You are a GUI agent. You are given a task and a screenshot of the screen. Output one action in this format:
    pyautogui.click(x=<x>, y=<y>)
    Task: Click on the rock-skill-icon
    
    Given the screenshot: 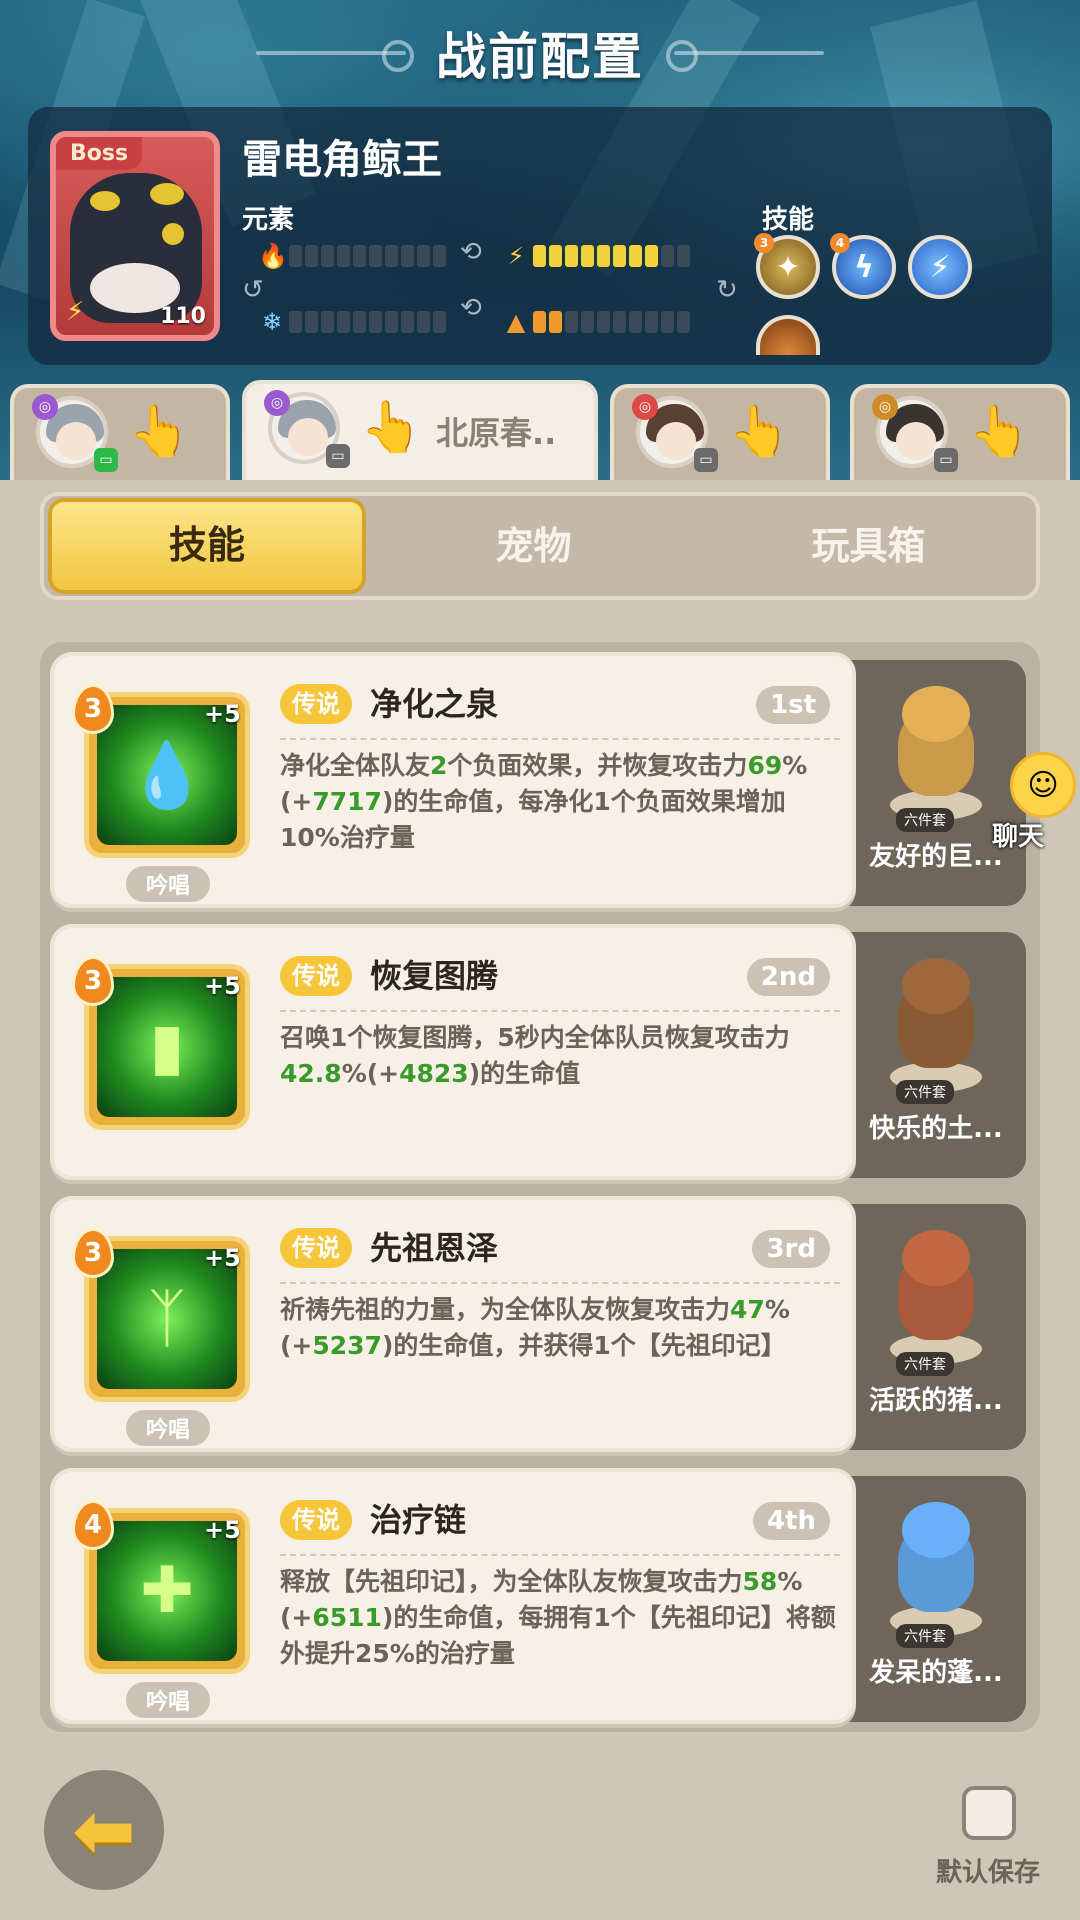 What is the action you would take?
    pyautogui.click(x=788, y=335)
    